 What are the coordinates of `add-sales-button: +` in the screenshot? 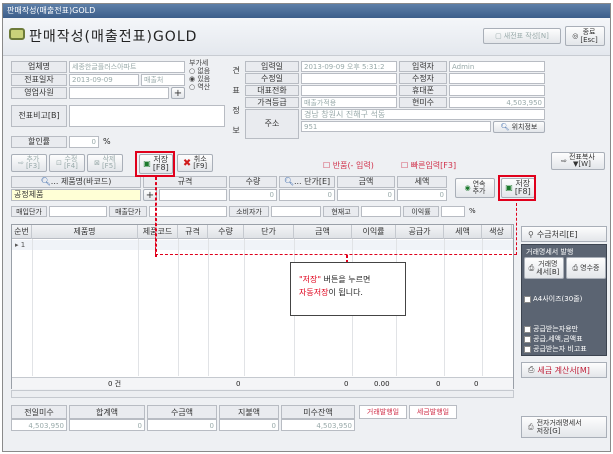 It's located at (178, 93).